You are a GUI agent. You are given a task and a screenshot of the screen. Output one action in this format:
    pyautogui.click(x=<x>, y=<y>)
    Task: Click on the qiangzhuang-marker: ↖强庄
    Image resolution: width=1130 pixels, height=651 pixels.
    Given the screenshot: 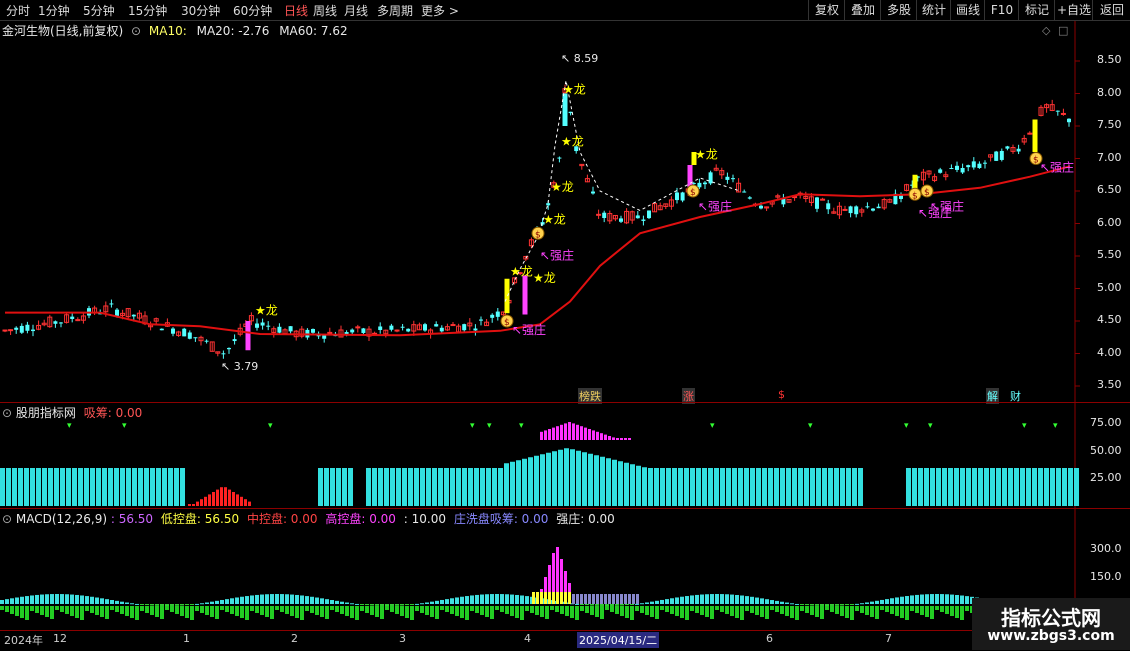 What is the action you would take?
    pyautogui.click(x=947, y=206)
    